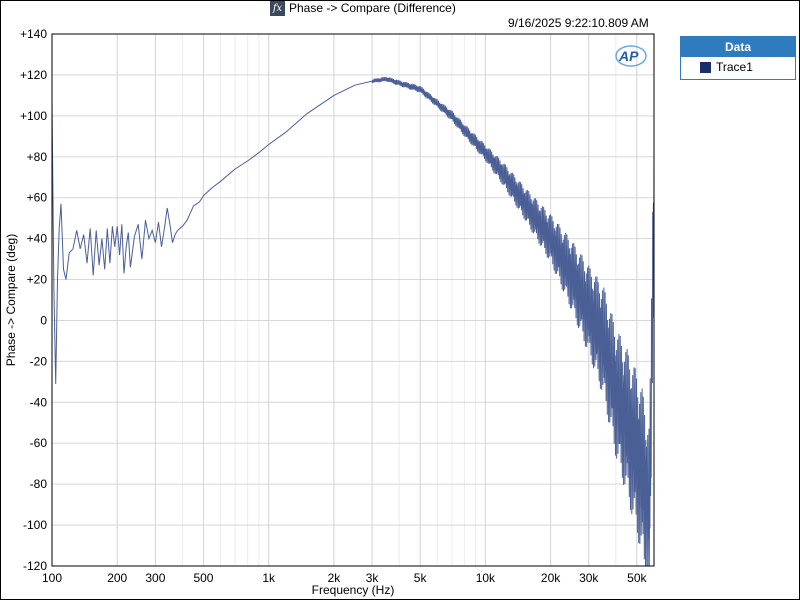  What do you see at coordinates (155, 578) in the screenshot?
I see `x-tick-label: 300` at bounding box center [155, 578].